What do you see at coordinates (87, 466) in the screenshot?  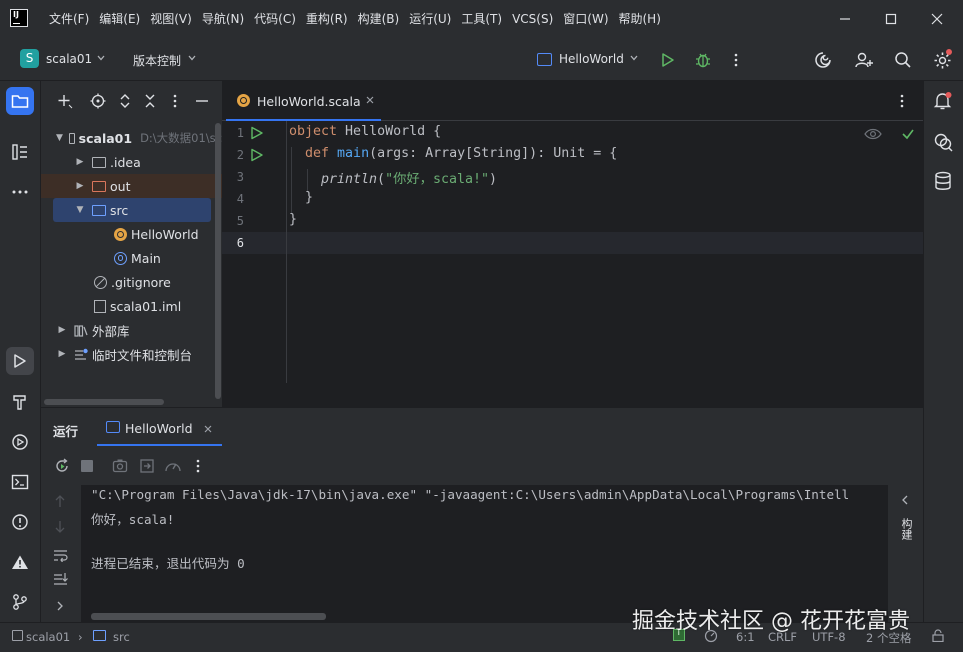 I see `stop-icon` at bounding box center [87, 466].